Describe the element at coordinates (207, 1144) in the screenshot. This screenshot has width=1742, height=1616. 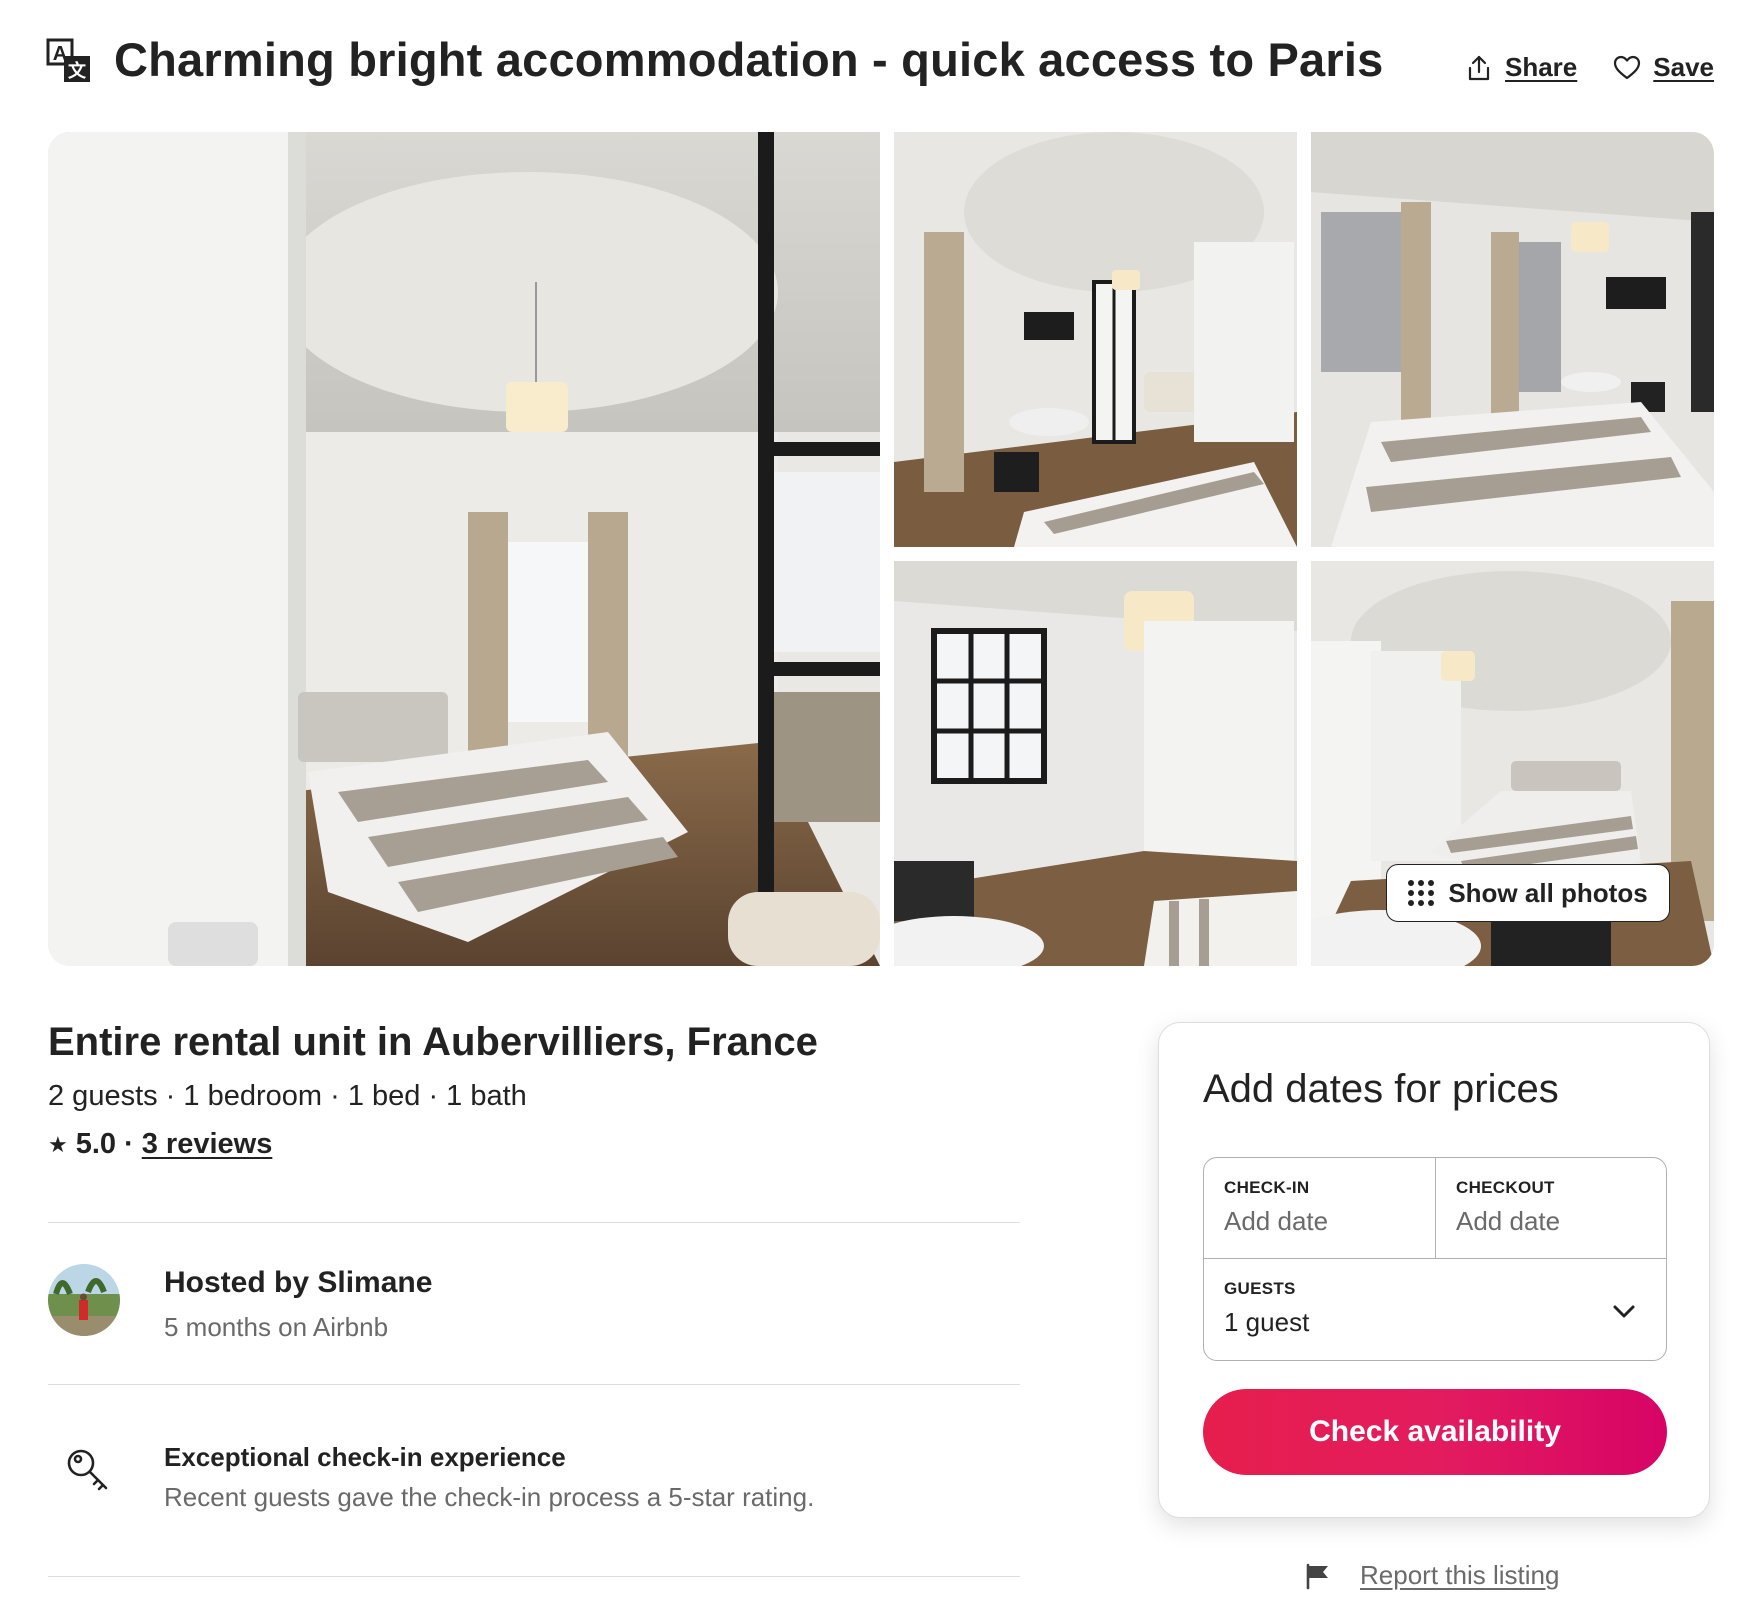
I see `reviews-link: 3 reviews` at that location.